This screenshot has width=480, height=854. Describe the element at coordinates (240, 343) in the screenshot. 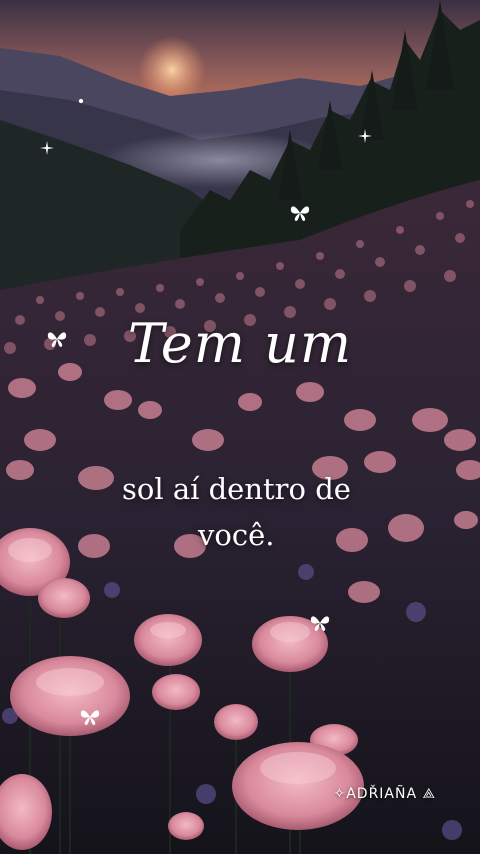

I see `quote-title: Tem um` at that location.